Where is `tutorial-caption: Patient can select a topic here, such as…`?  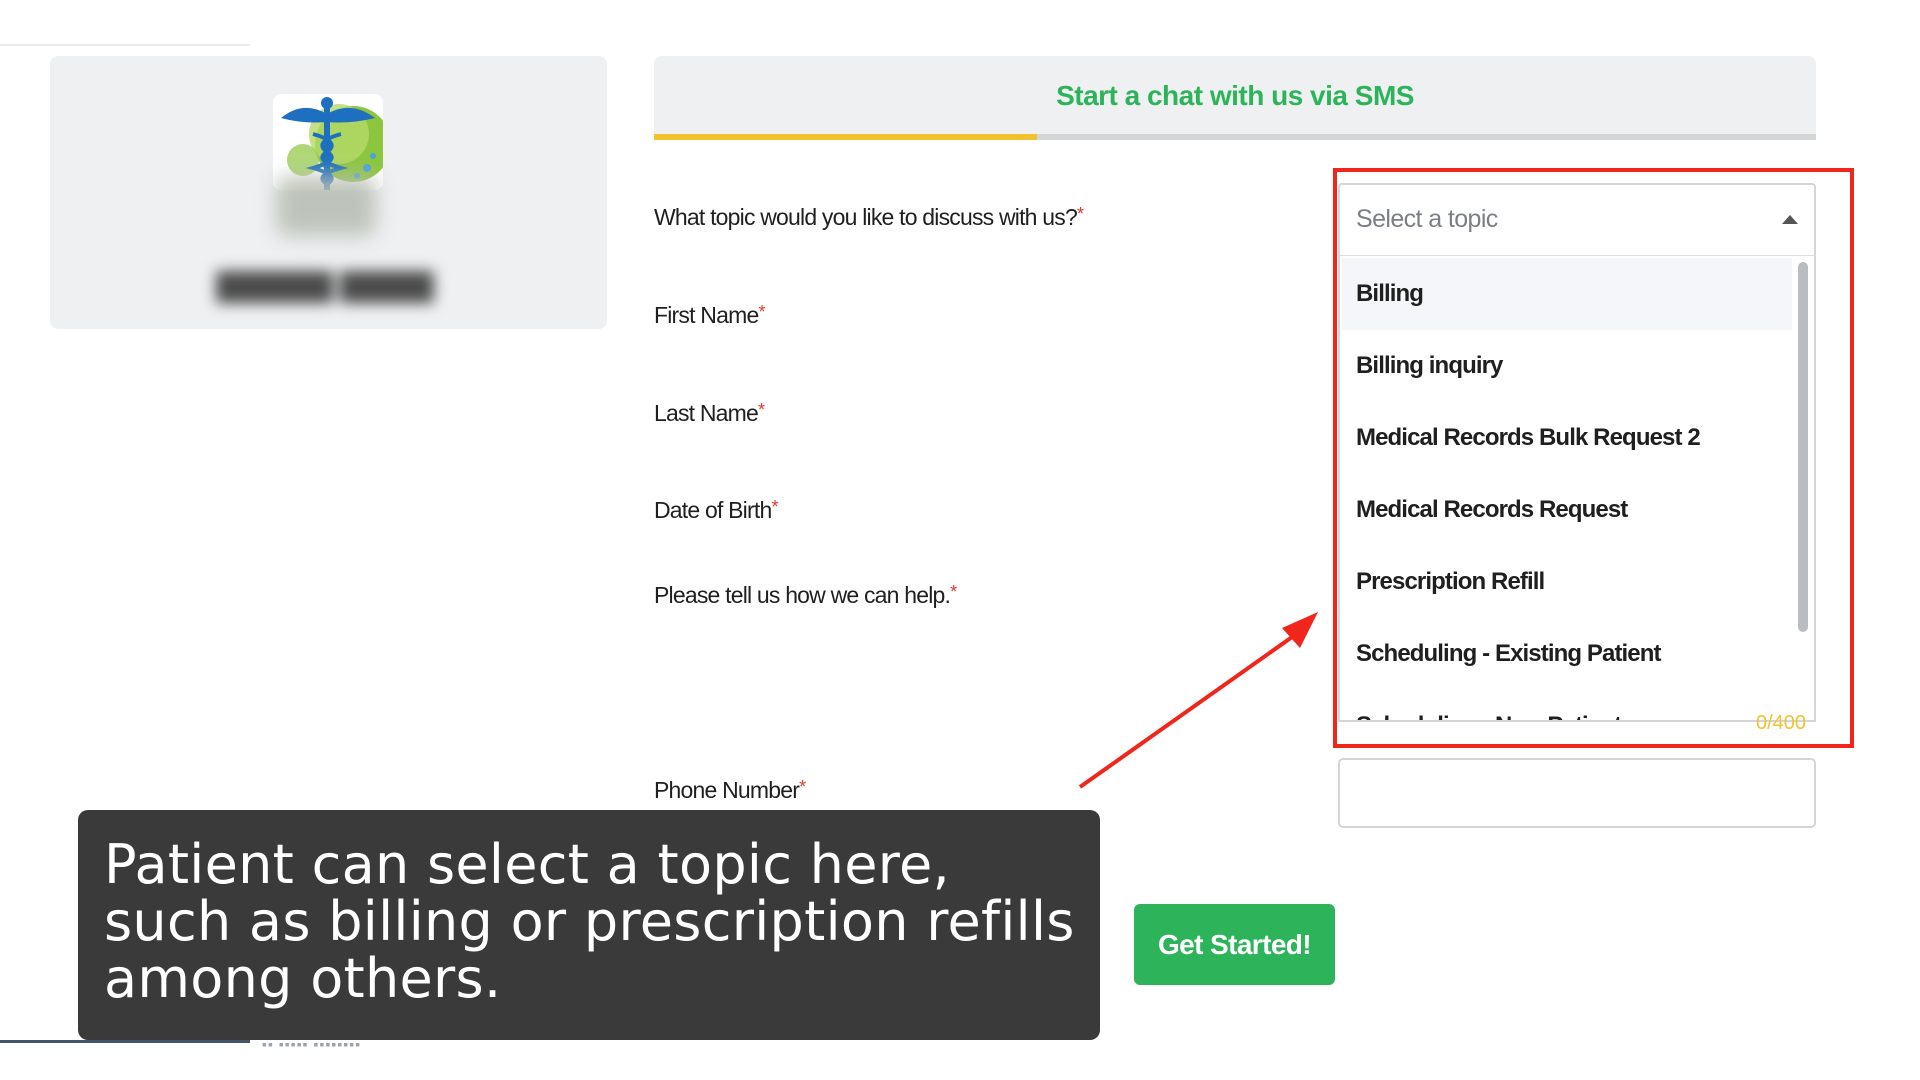 tutorial-caption: Patient can select a topic here, such as… is located at coordinates (589, 925).